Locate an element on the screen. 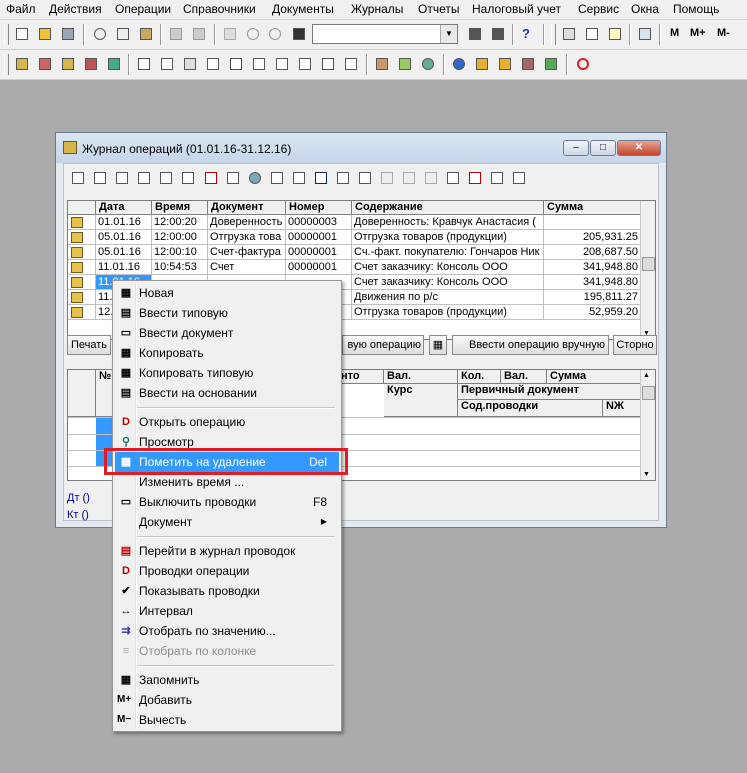 The width and height of the screenshot is (747, 773). print-preview-icon is located at coordinates (199, 34).